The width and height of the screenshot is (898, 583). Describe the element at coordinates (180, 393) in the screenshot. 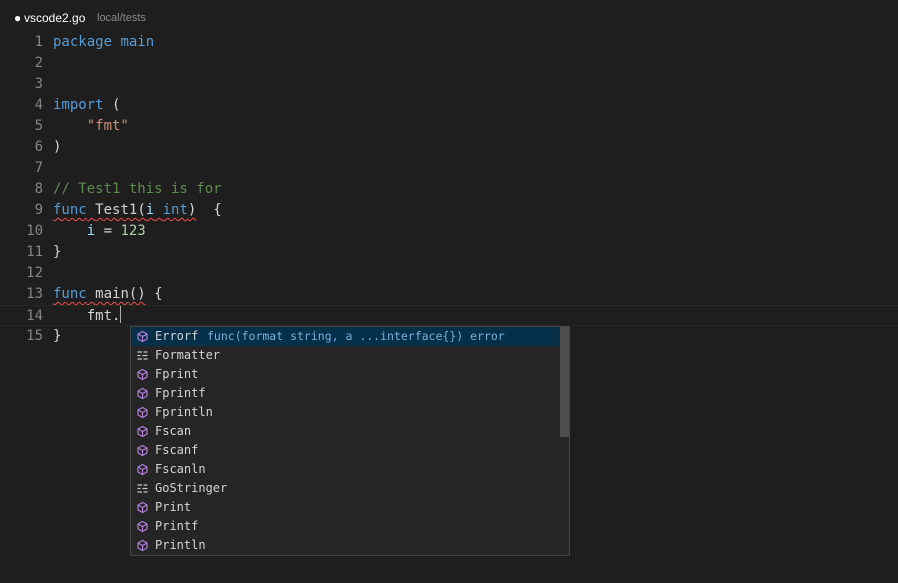

I see `suggestion-label: Fprintf` at that location.